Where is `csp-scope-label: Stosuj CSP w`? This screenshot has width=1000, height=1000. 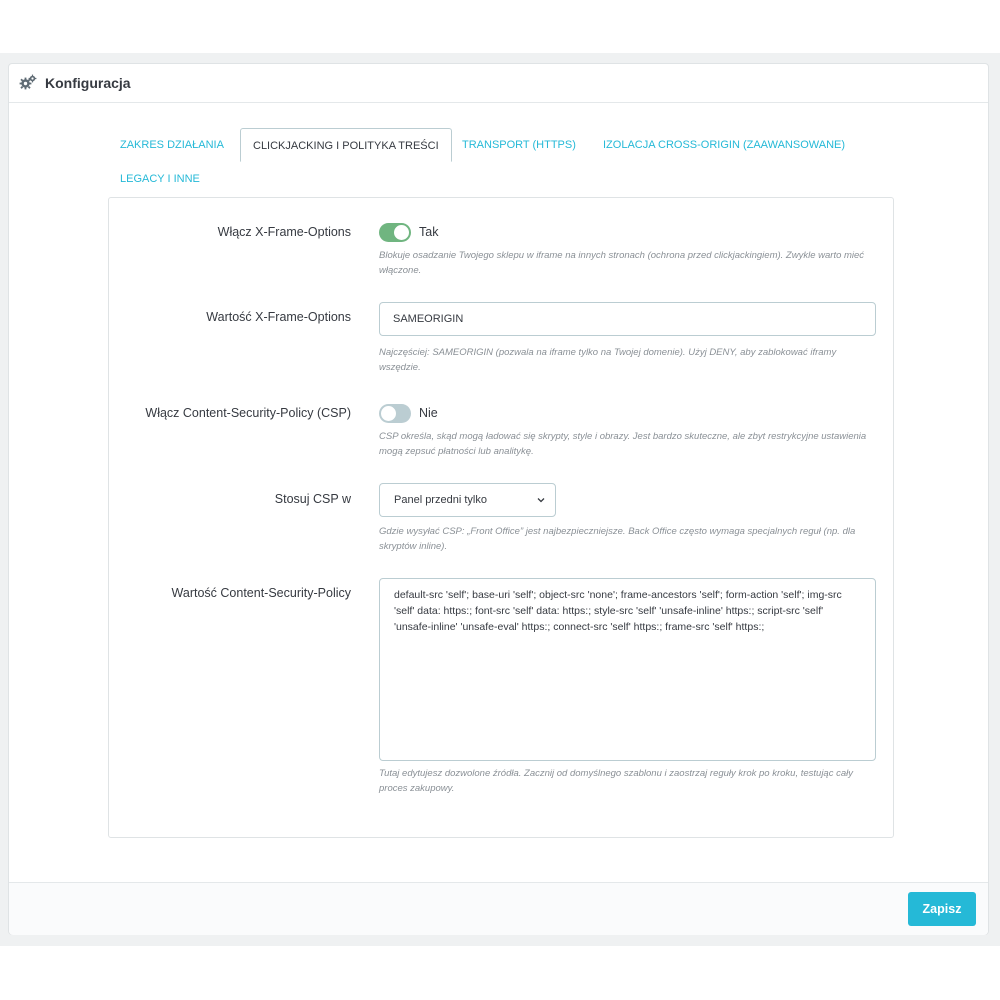 csp-scope-label: Stosuj CSP w is located at coordinates (312, 499).